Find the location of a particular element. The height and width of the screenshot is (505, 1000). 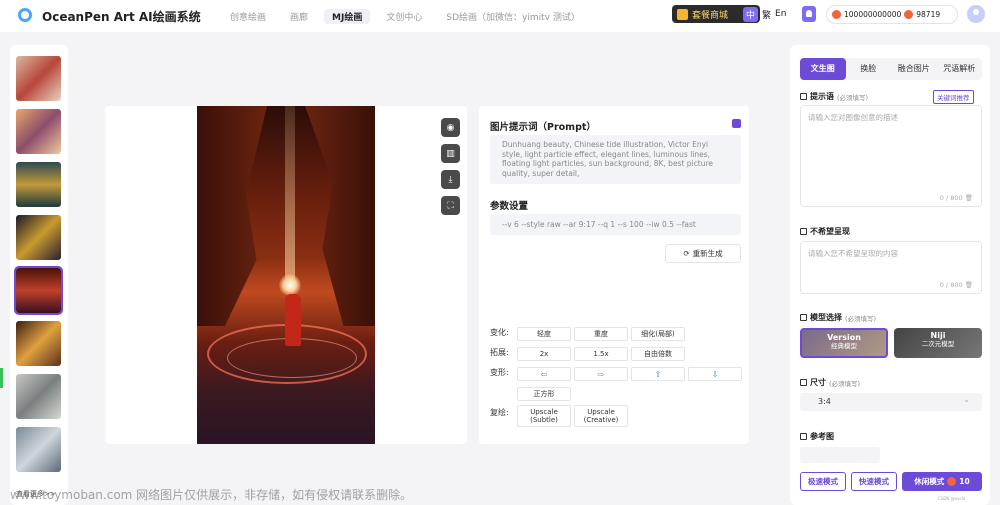

relax-mode-button: 休闲模式 10 is located at coordinates (942, 481).